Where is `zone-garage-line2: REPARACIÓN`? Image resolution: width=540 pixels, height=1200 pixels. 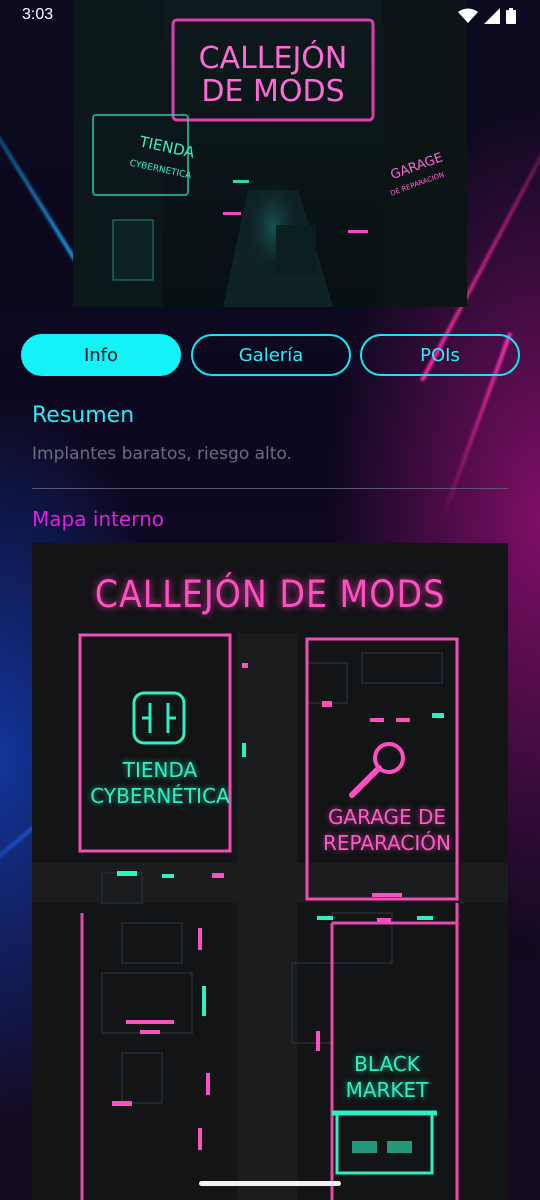
zone-garage-line2: REPARACIÓN is located at coordinates (387, 843).